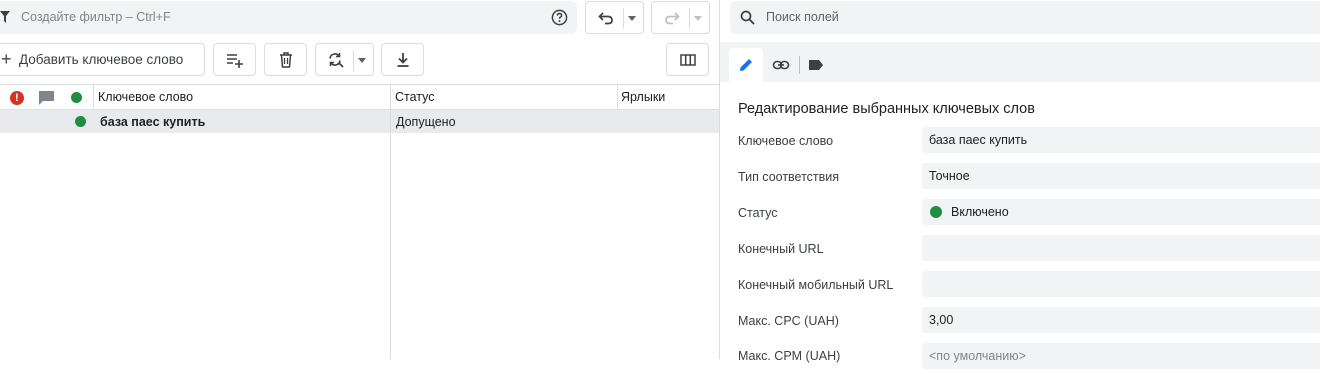 Image resolution: width=1320 pixels, height=369 pixels. I want to click on columns-button, so click(687, 59).